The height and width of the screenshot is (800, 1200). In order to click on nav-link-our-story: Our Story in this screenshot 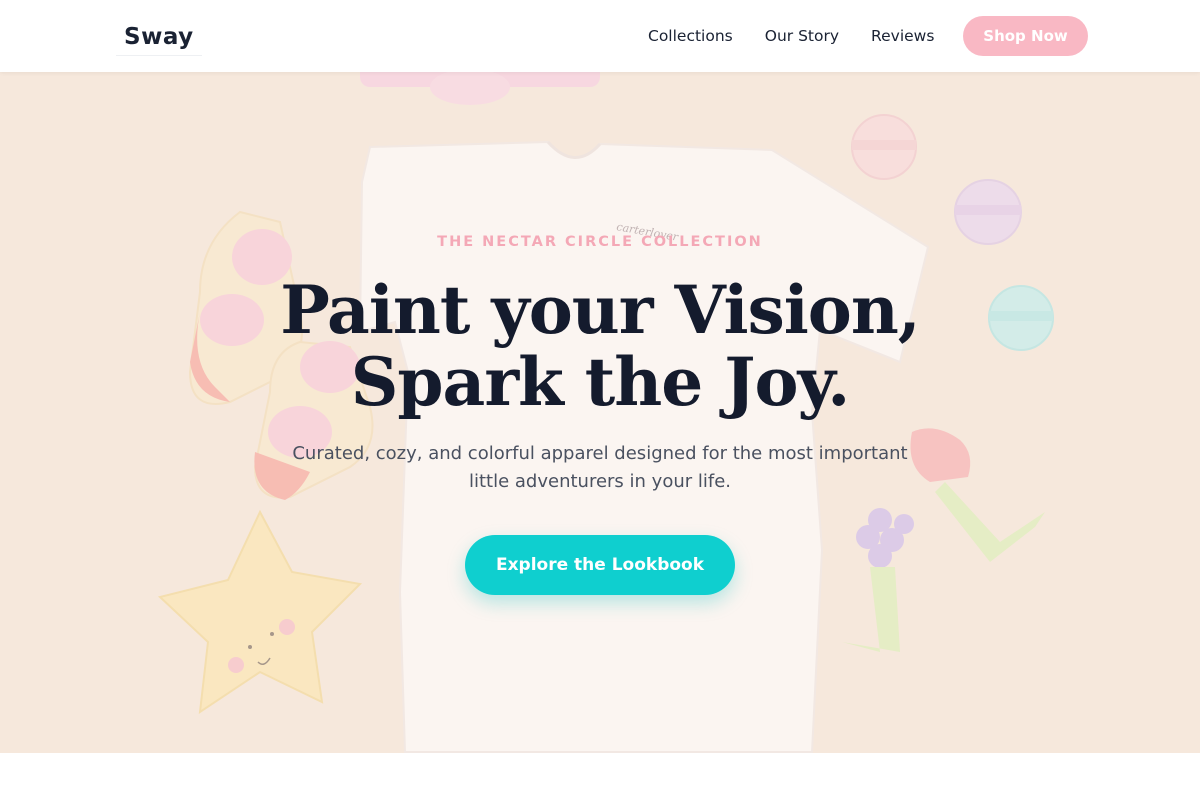, I will do `click(802, 36)`.